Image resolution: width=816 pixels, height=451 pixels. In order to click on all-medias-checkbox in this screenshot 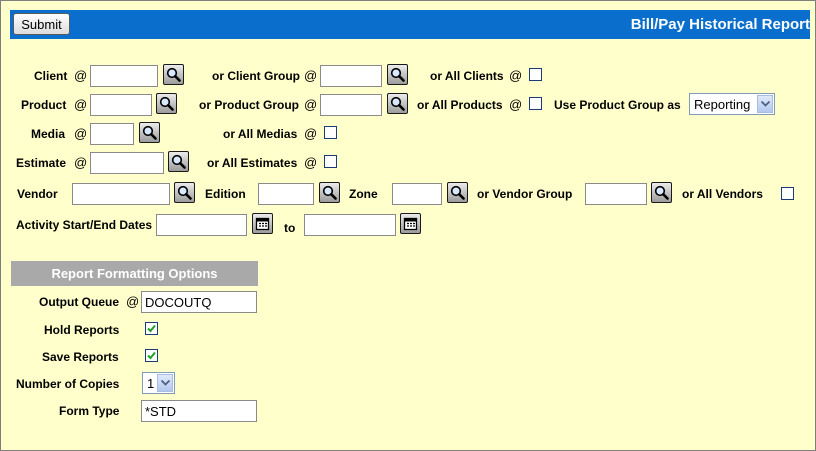, I will do `click(330, 132)`.